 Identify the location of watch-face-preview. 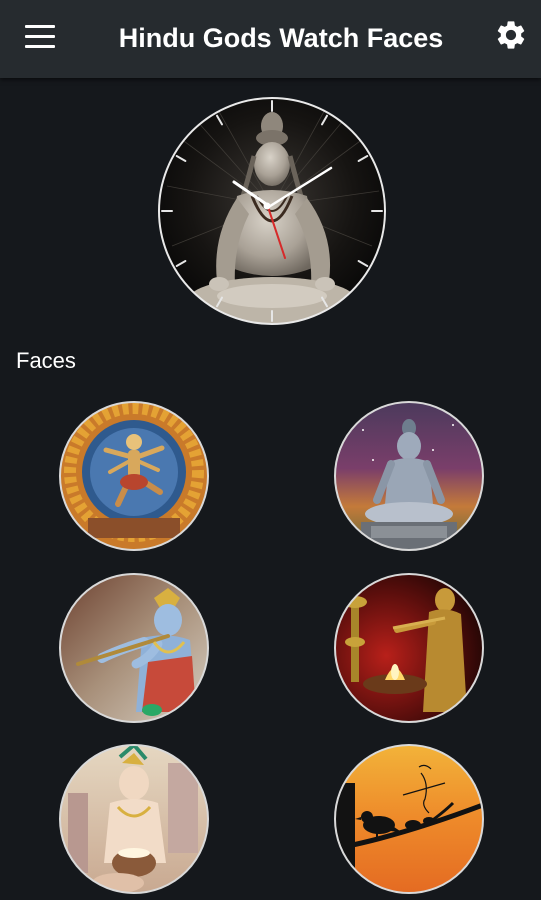
(272, 211).